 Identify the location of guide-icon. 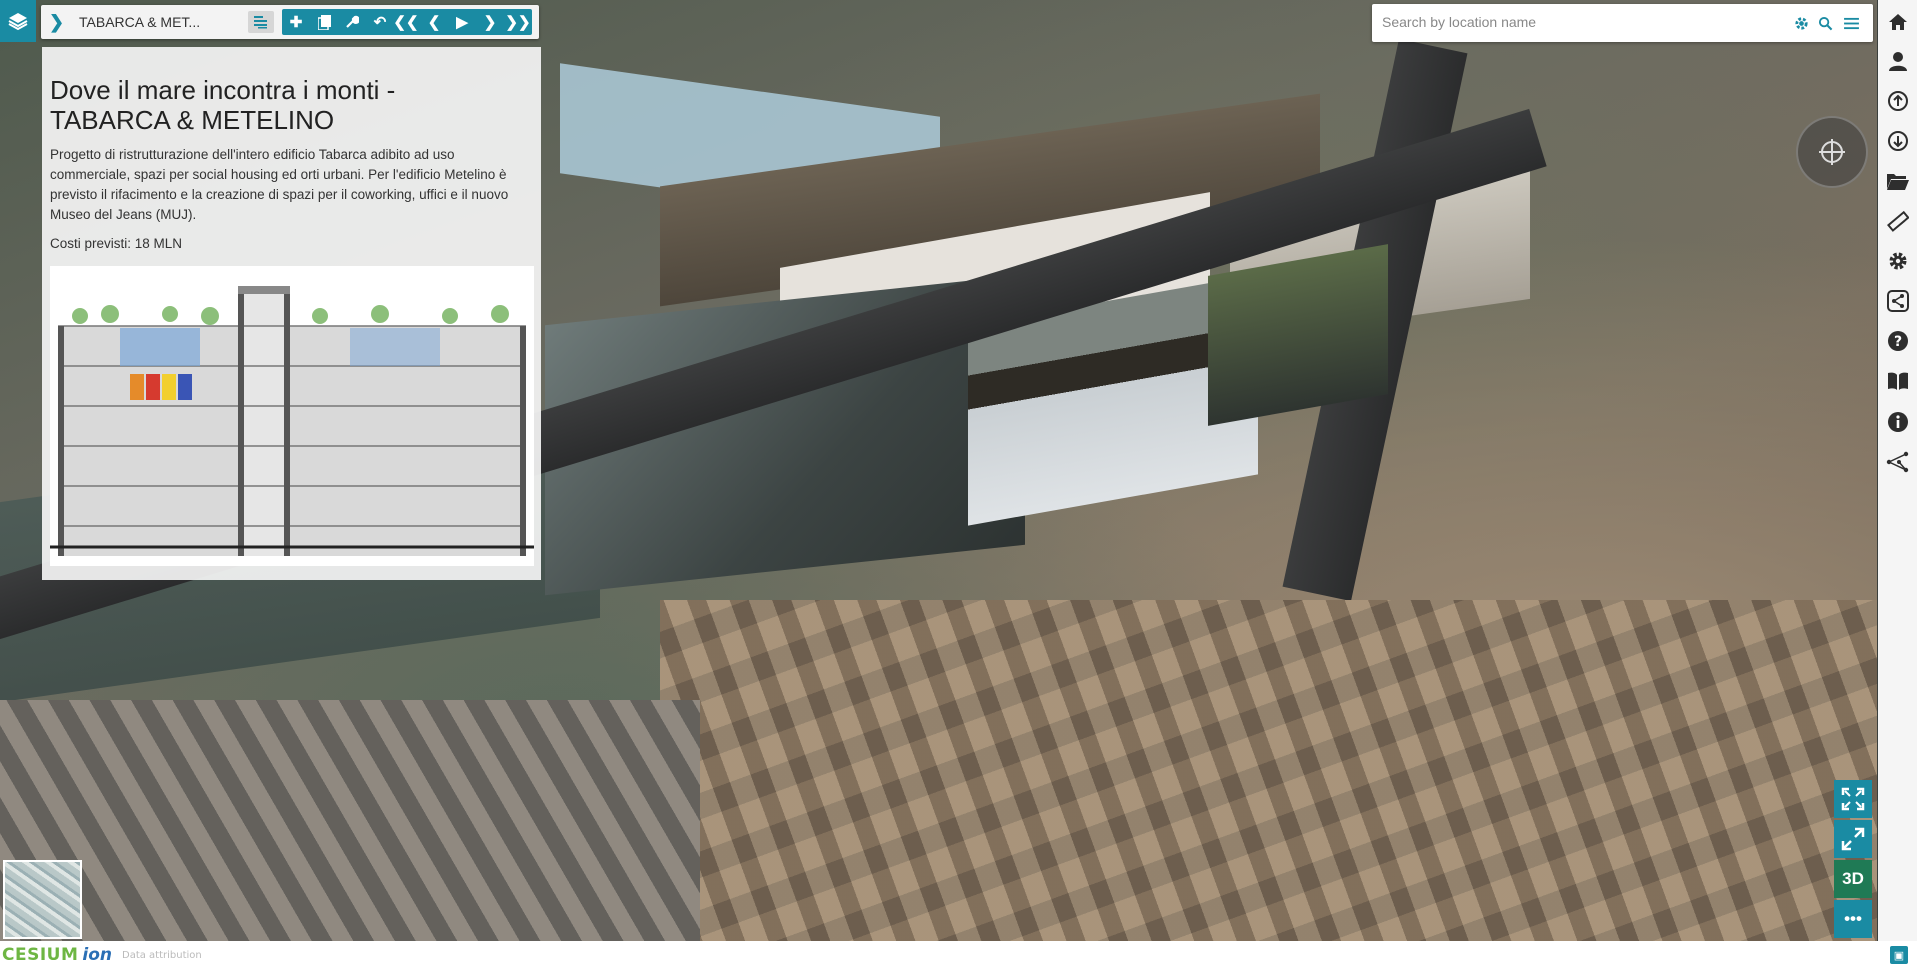
(1898, 381).